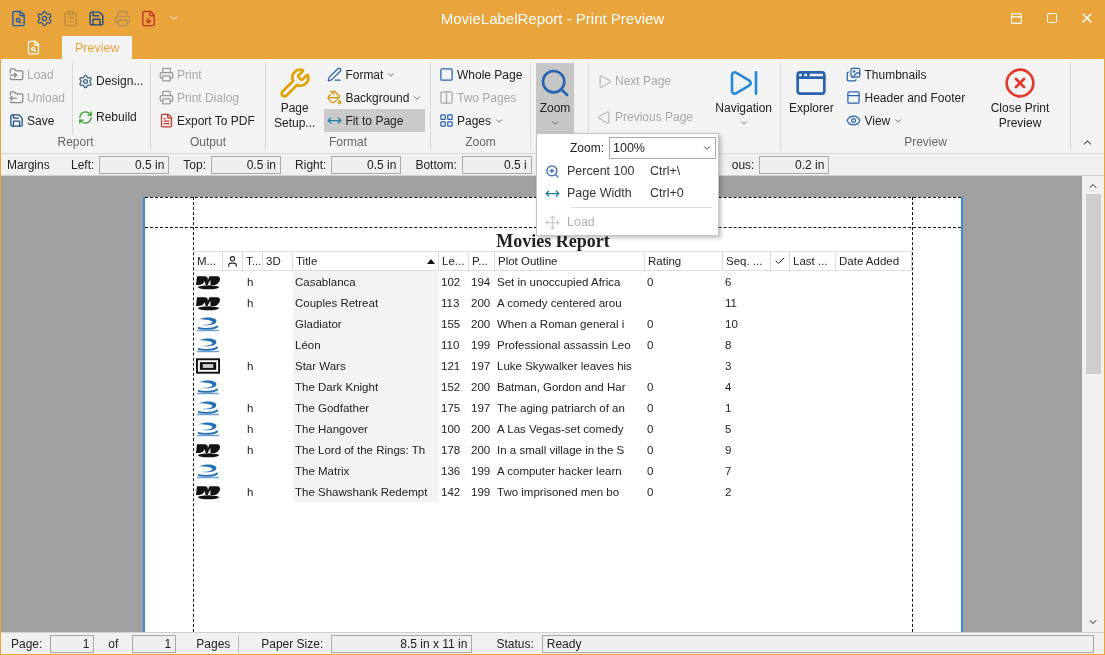 This screenshot has width=1105, height=655. I want to click on ribbon-button: Pages, so click(481, 120).